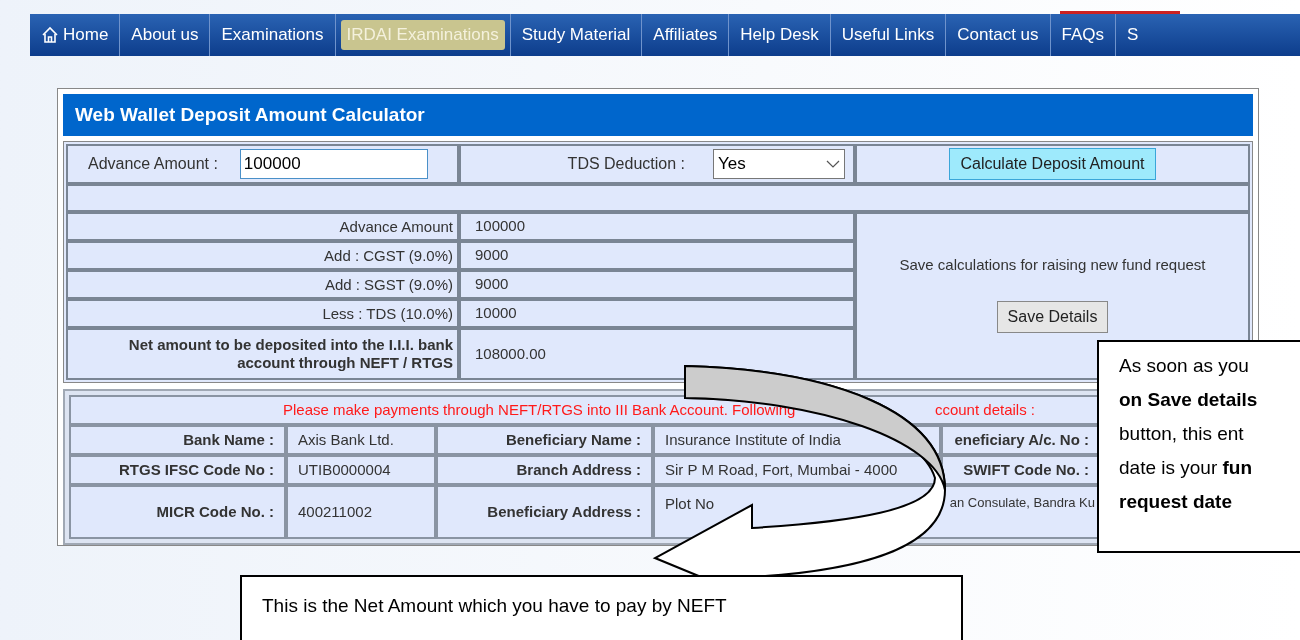 The image size is (1300, 640). I want to click on table-cell-text: an Consulate, Bandra Ku, so click(1022, 503).